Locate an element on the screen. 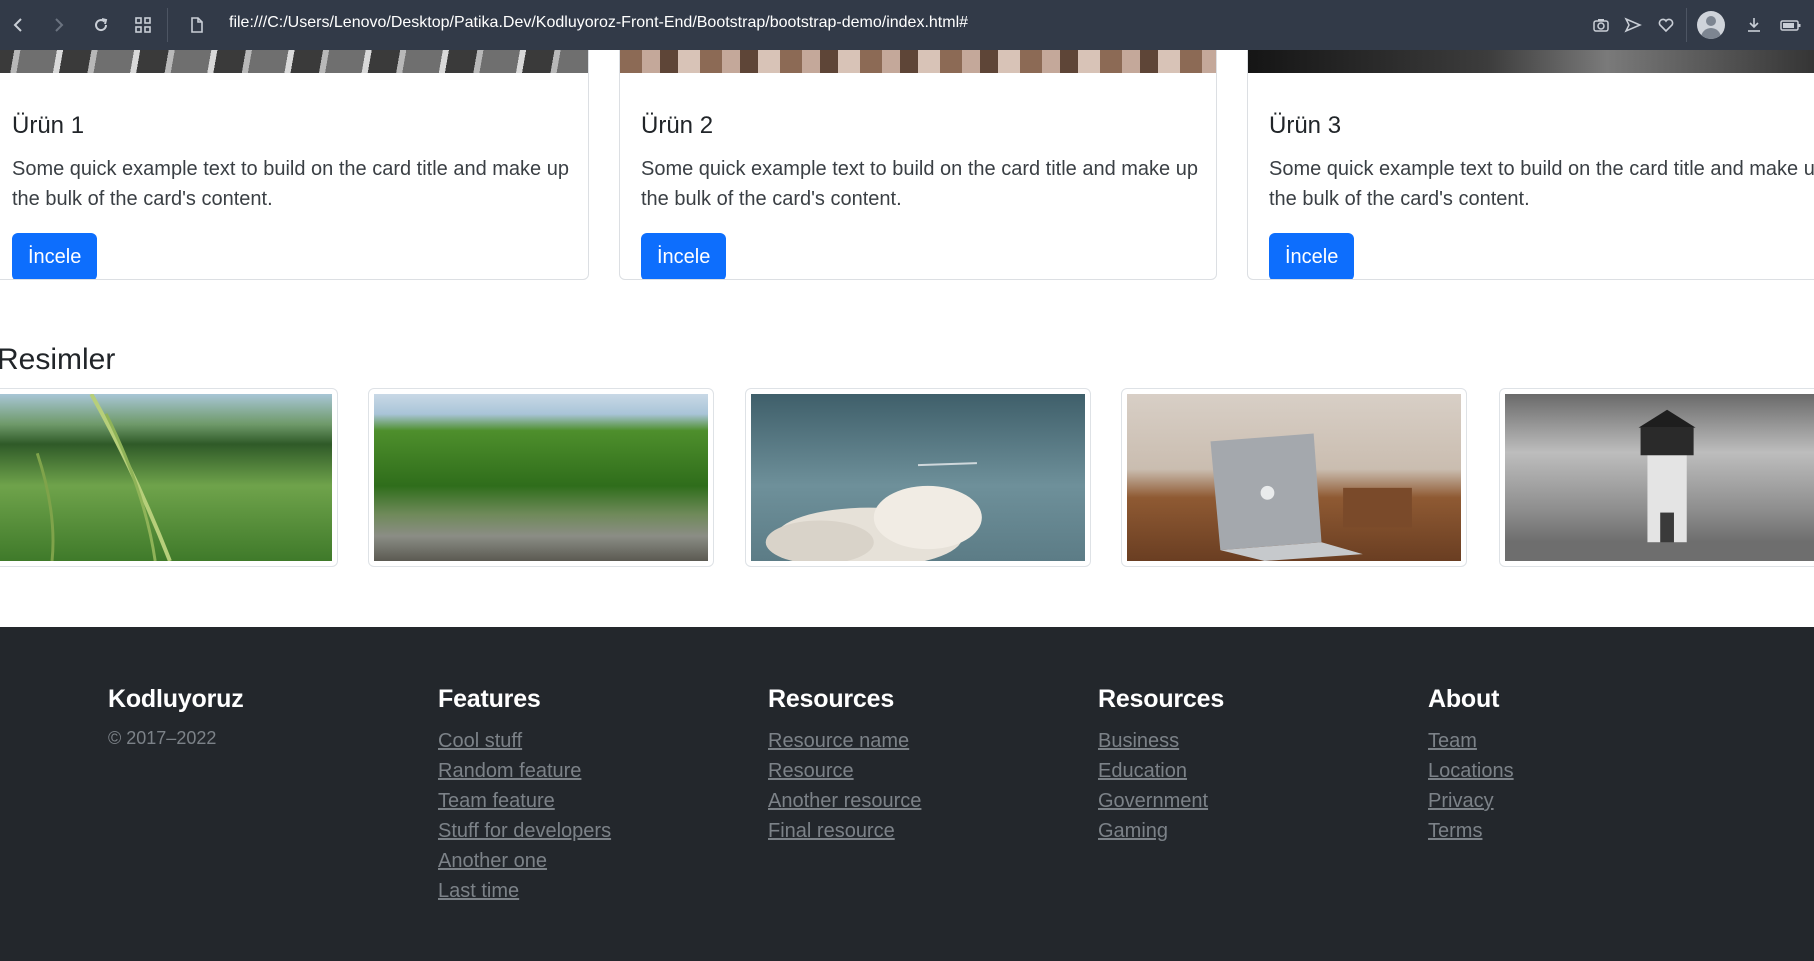  laptop-desk-image is located at coordinates (1294, 477).